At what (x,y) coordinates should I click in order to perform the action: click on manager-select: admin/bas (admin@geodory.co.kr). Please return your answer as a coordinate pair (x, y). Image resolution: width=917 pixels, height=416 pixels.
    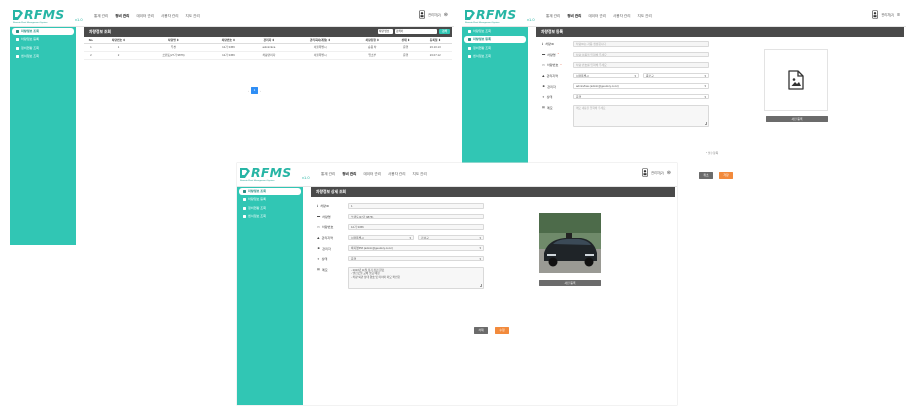
    Looking at the image, I should click on (641, 86).